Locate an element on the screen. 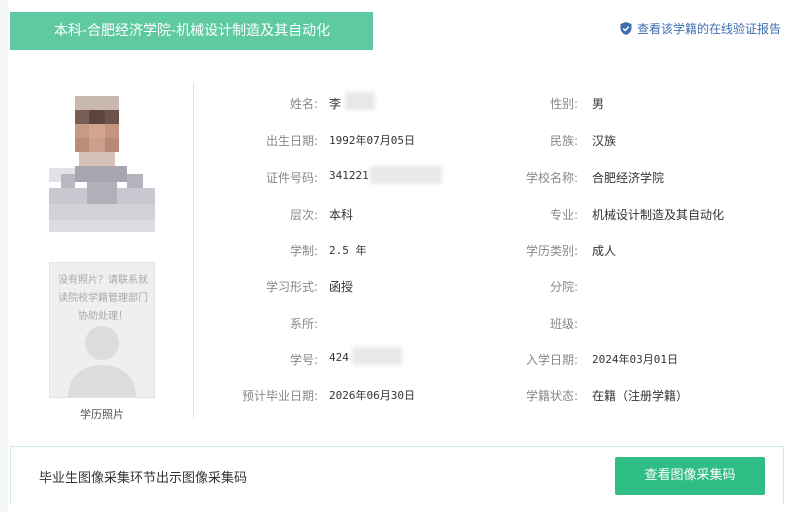 This screenshot has width=791, height=512. image-code-bar: 毕业生图像采集环节出示图像采集码 查看图像采集码 is located at coordinates (397, 475).